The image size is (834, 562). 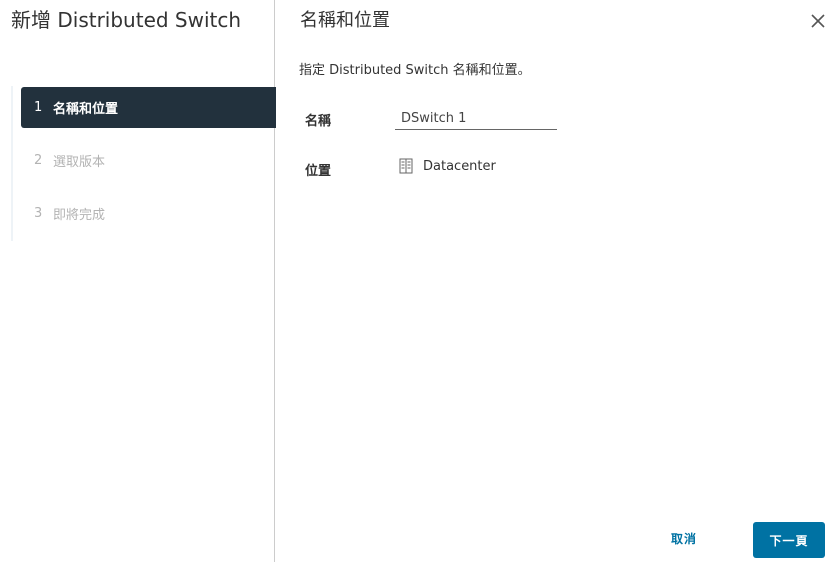 What do you see at coordinates (406, 166) in the screenshot?
I see `datacenter-icon` at bounding box center [406, 166].